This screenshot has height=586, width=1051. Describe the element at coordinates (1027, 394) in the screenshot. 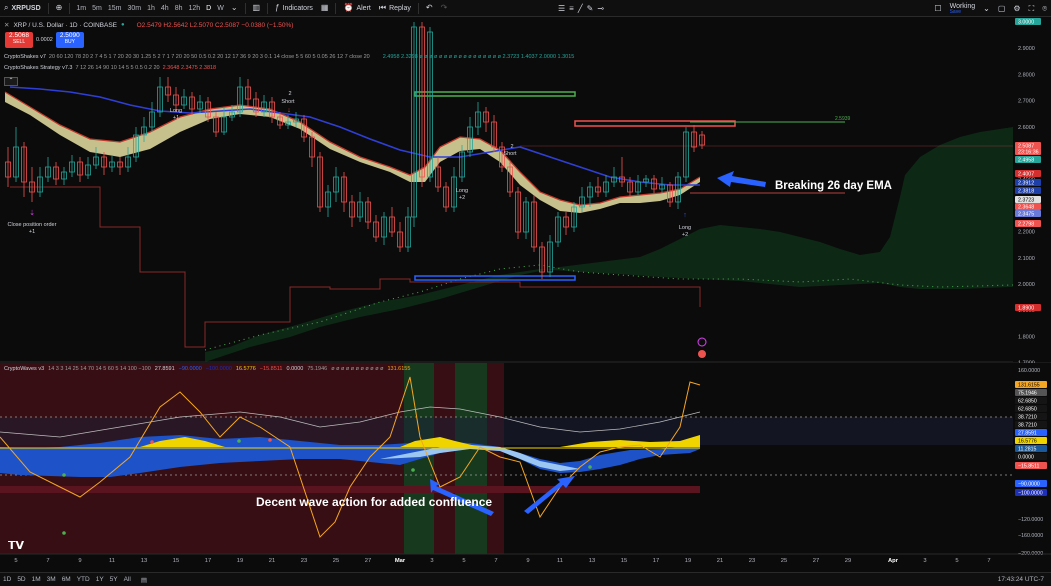

I see `osc-badge-label: 75.1946` at that location.